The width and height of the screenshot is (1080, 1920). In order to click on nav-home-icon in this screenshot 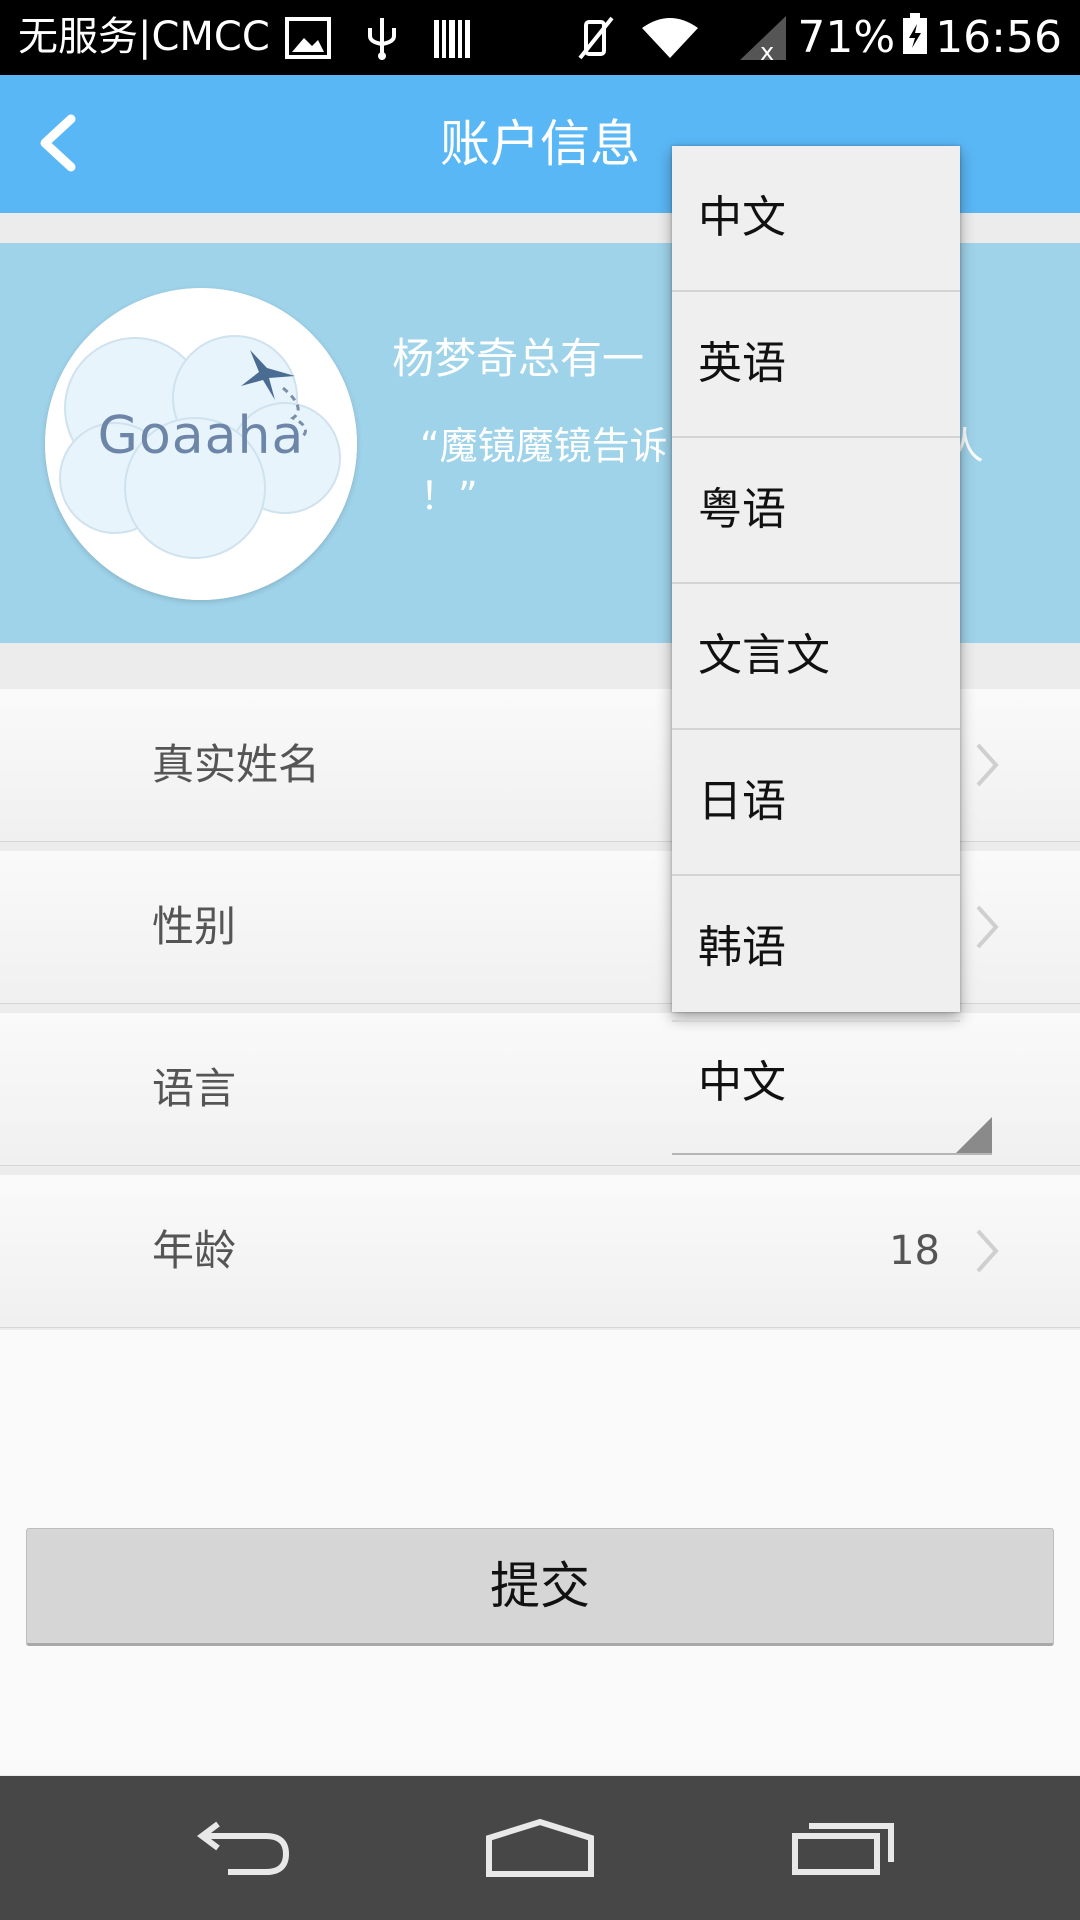, I will do `click(540, 1847)`.